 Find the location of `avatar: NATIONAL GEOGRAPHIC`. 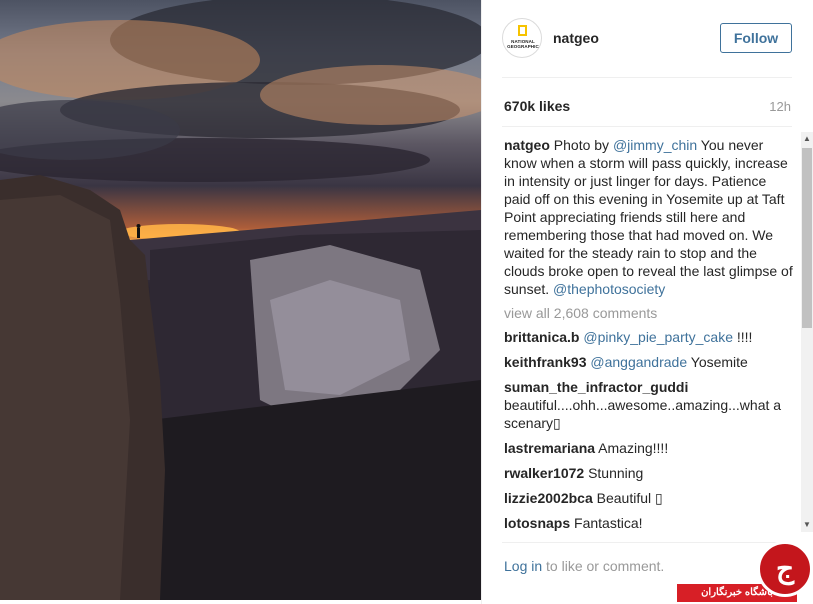

avatar: NATIONAL GEOGRAPHIC is located at coordinates (522, 38).